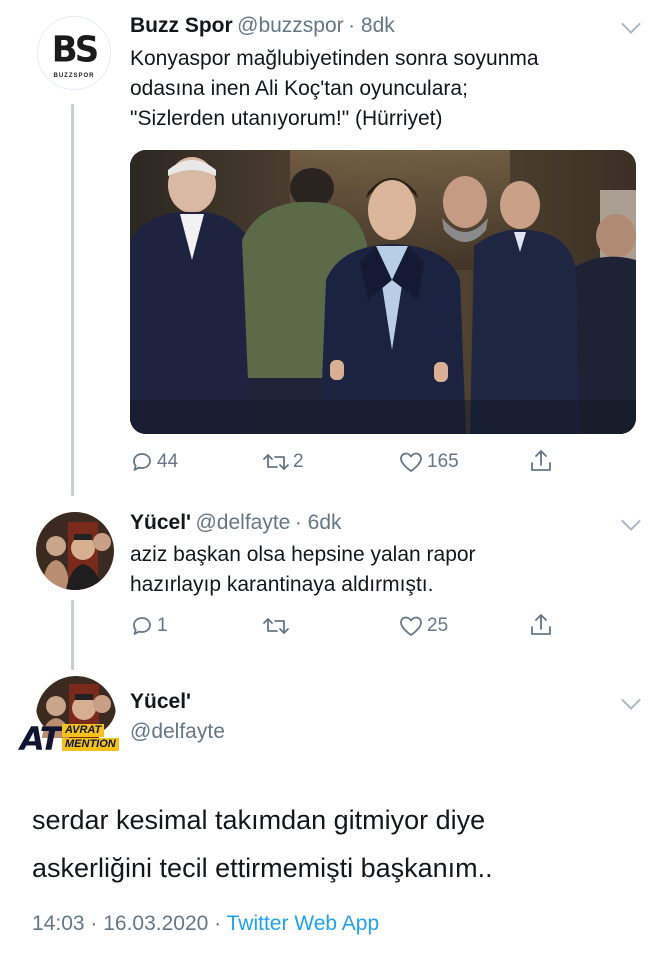  Describe the element at coordinates (259, 820) in the screenshot. I see `tweet3-line: serdar kesimal takımdan gitmiyor diye` at that location.